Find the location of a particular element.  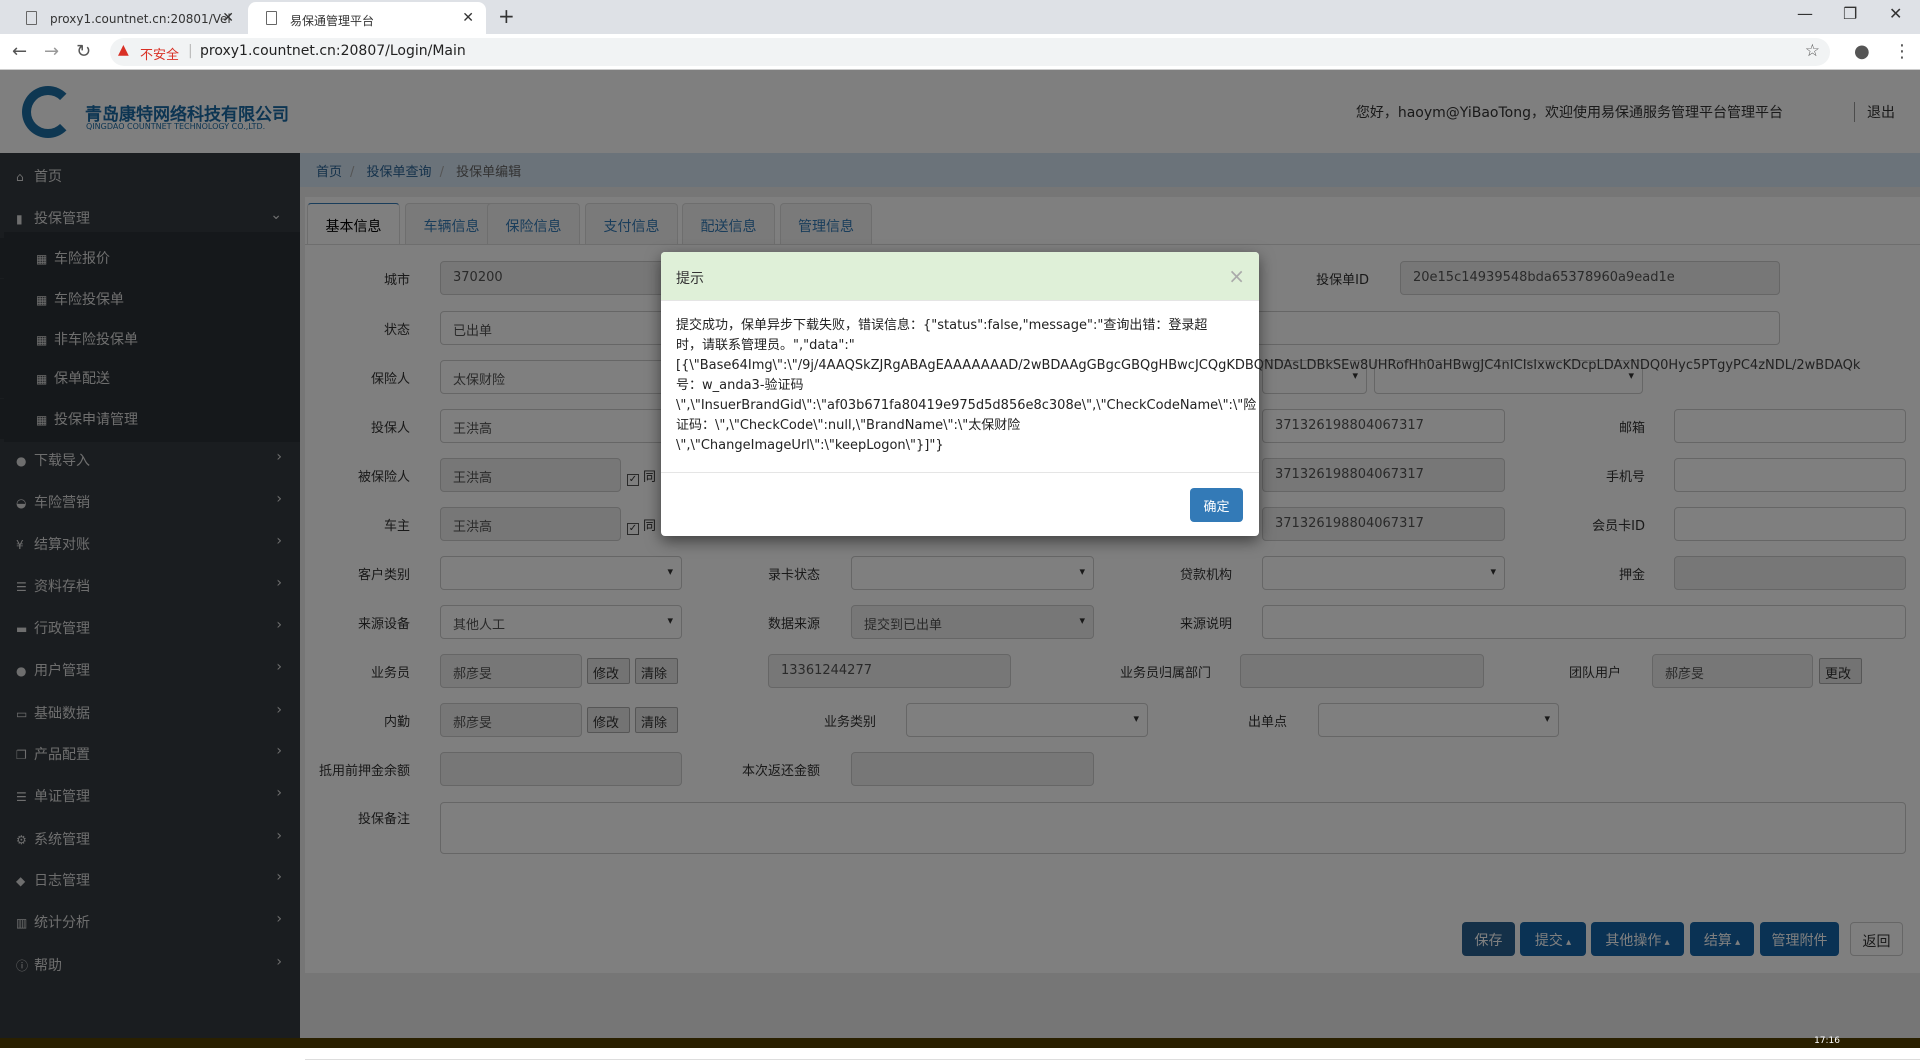

back-icon: ← is located at coordinates (19, 51).